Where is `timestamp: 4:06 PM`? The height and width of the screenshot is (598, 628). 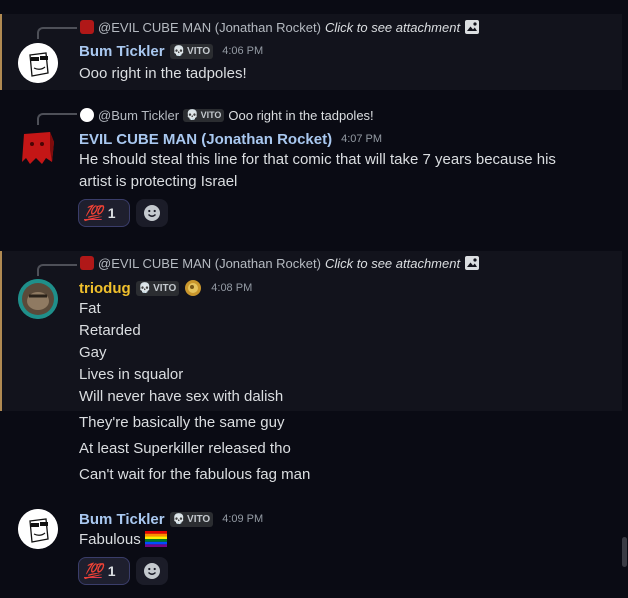
timestamp: 4:06 PM is located at coordinates (243, 51).